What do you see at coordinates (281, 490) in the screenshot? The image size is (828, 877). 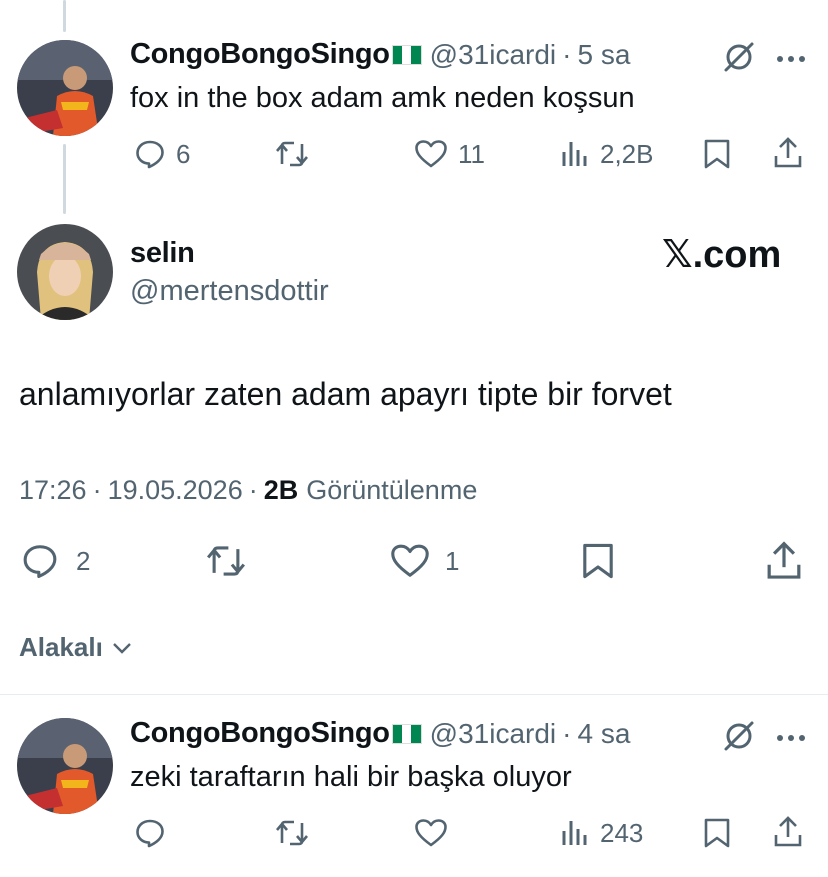 I see `views-count: 2B` at bounding box center [281, 490].